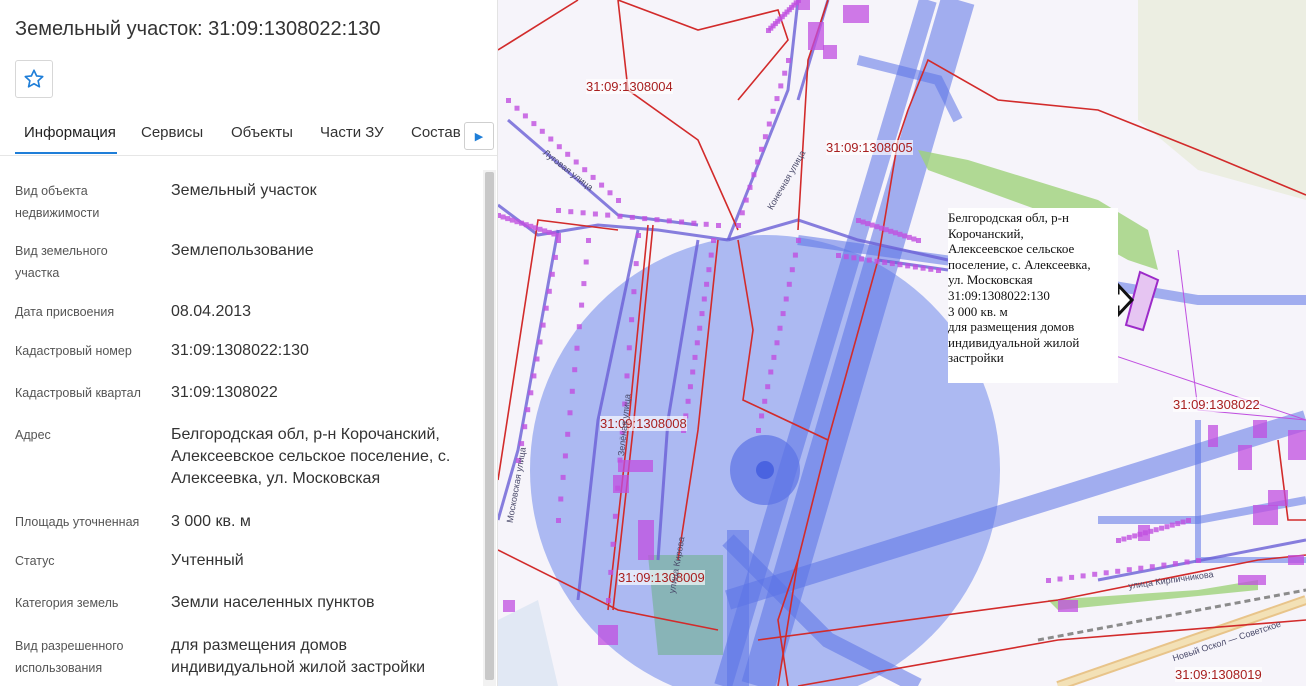 This screenshot has width=1306, height=686. What do you see at coordinates (172, 132) in the screenshot?
I see `tab-services: Сервисы` at bounding box center [172, 132].